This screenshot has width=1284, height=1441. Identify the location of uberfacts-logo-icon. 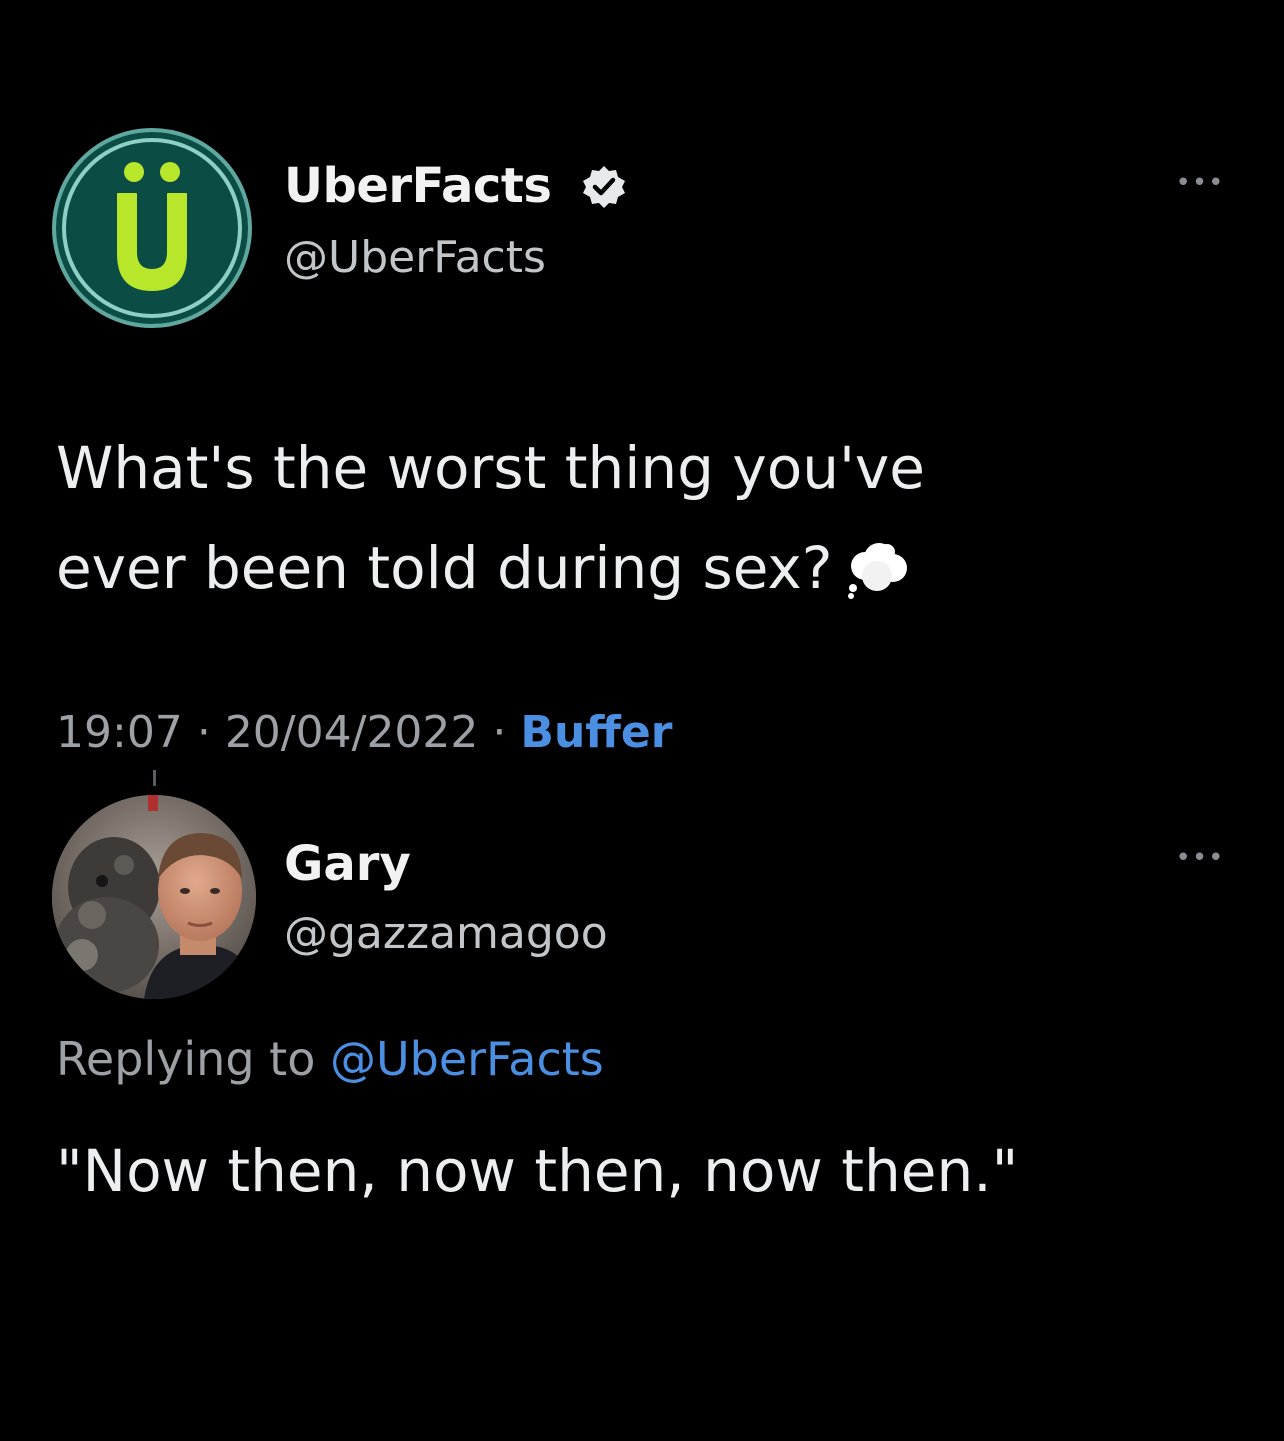
(152, 226).